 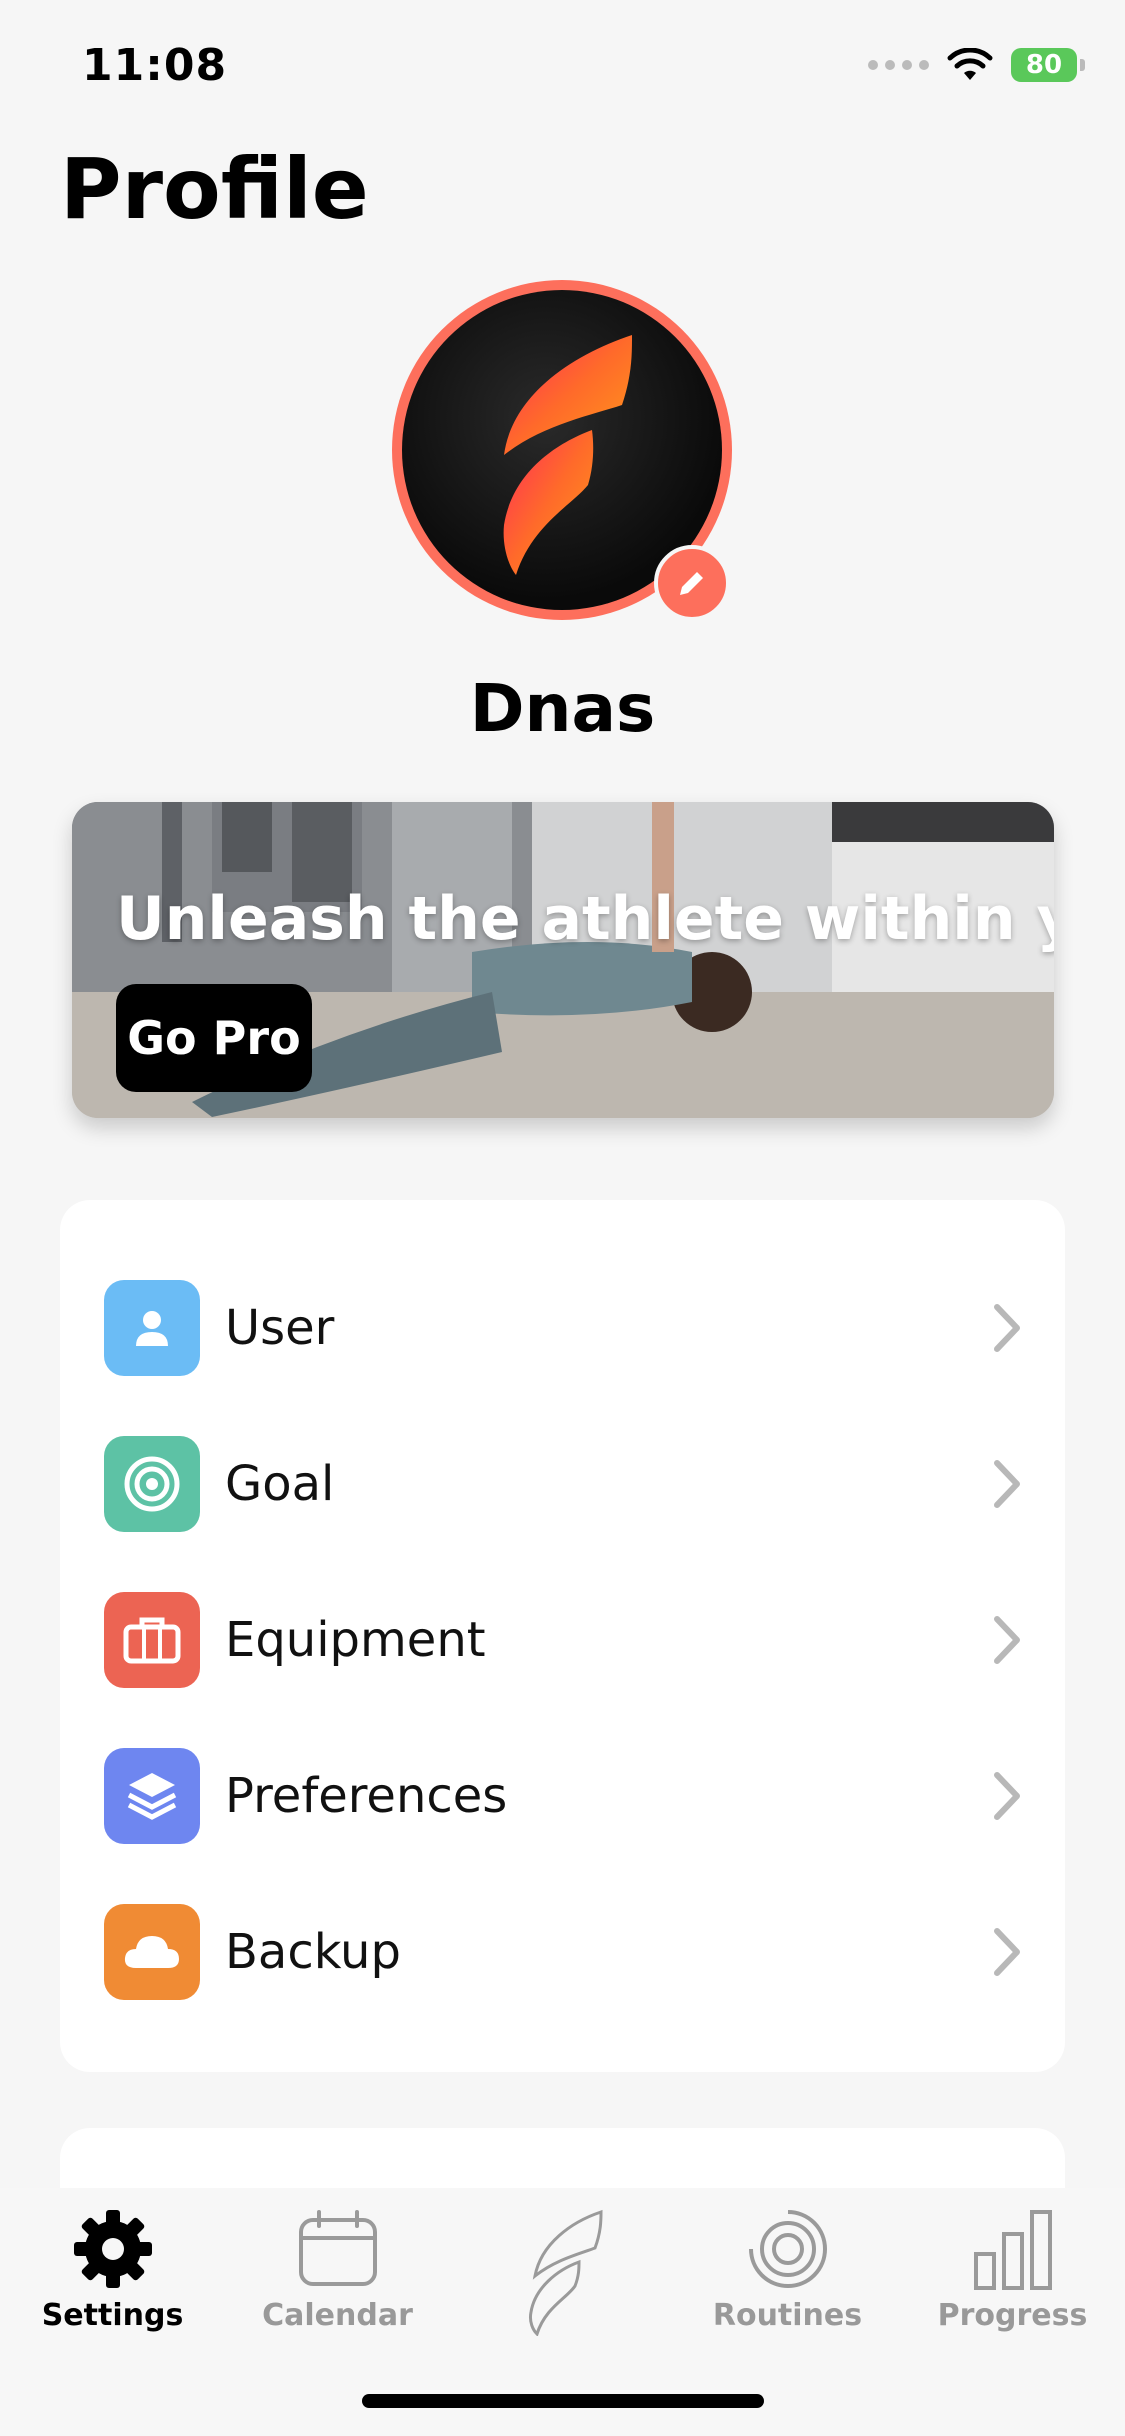 I want to click on settings-row-goal: Goal, so click(x=562, y=1484).